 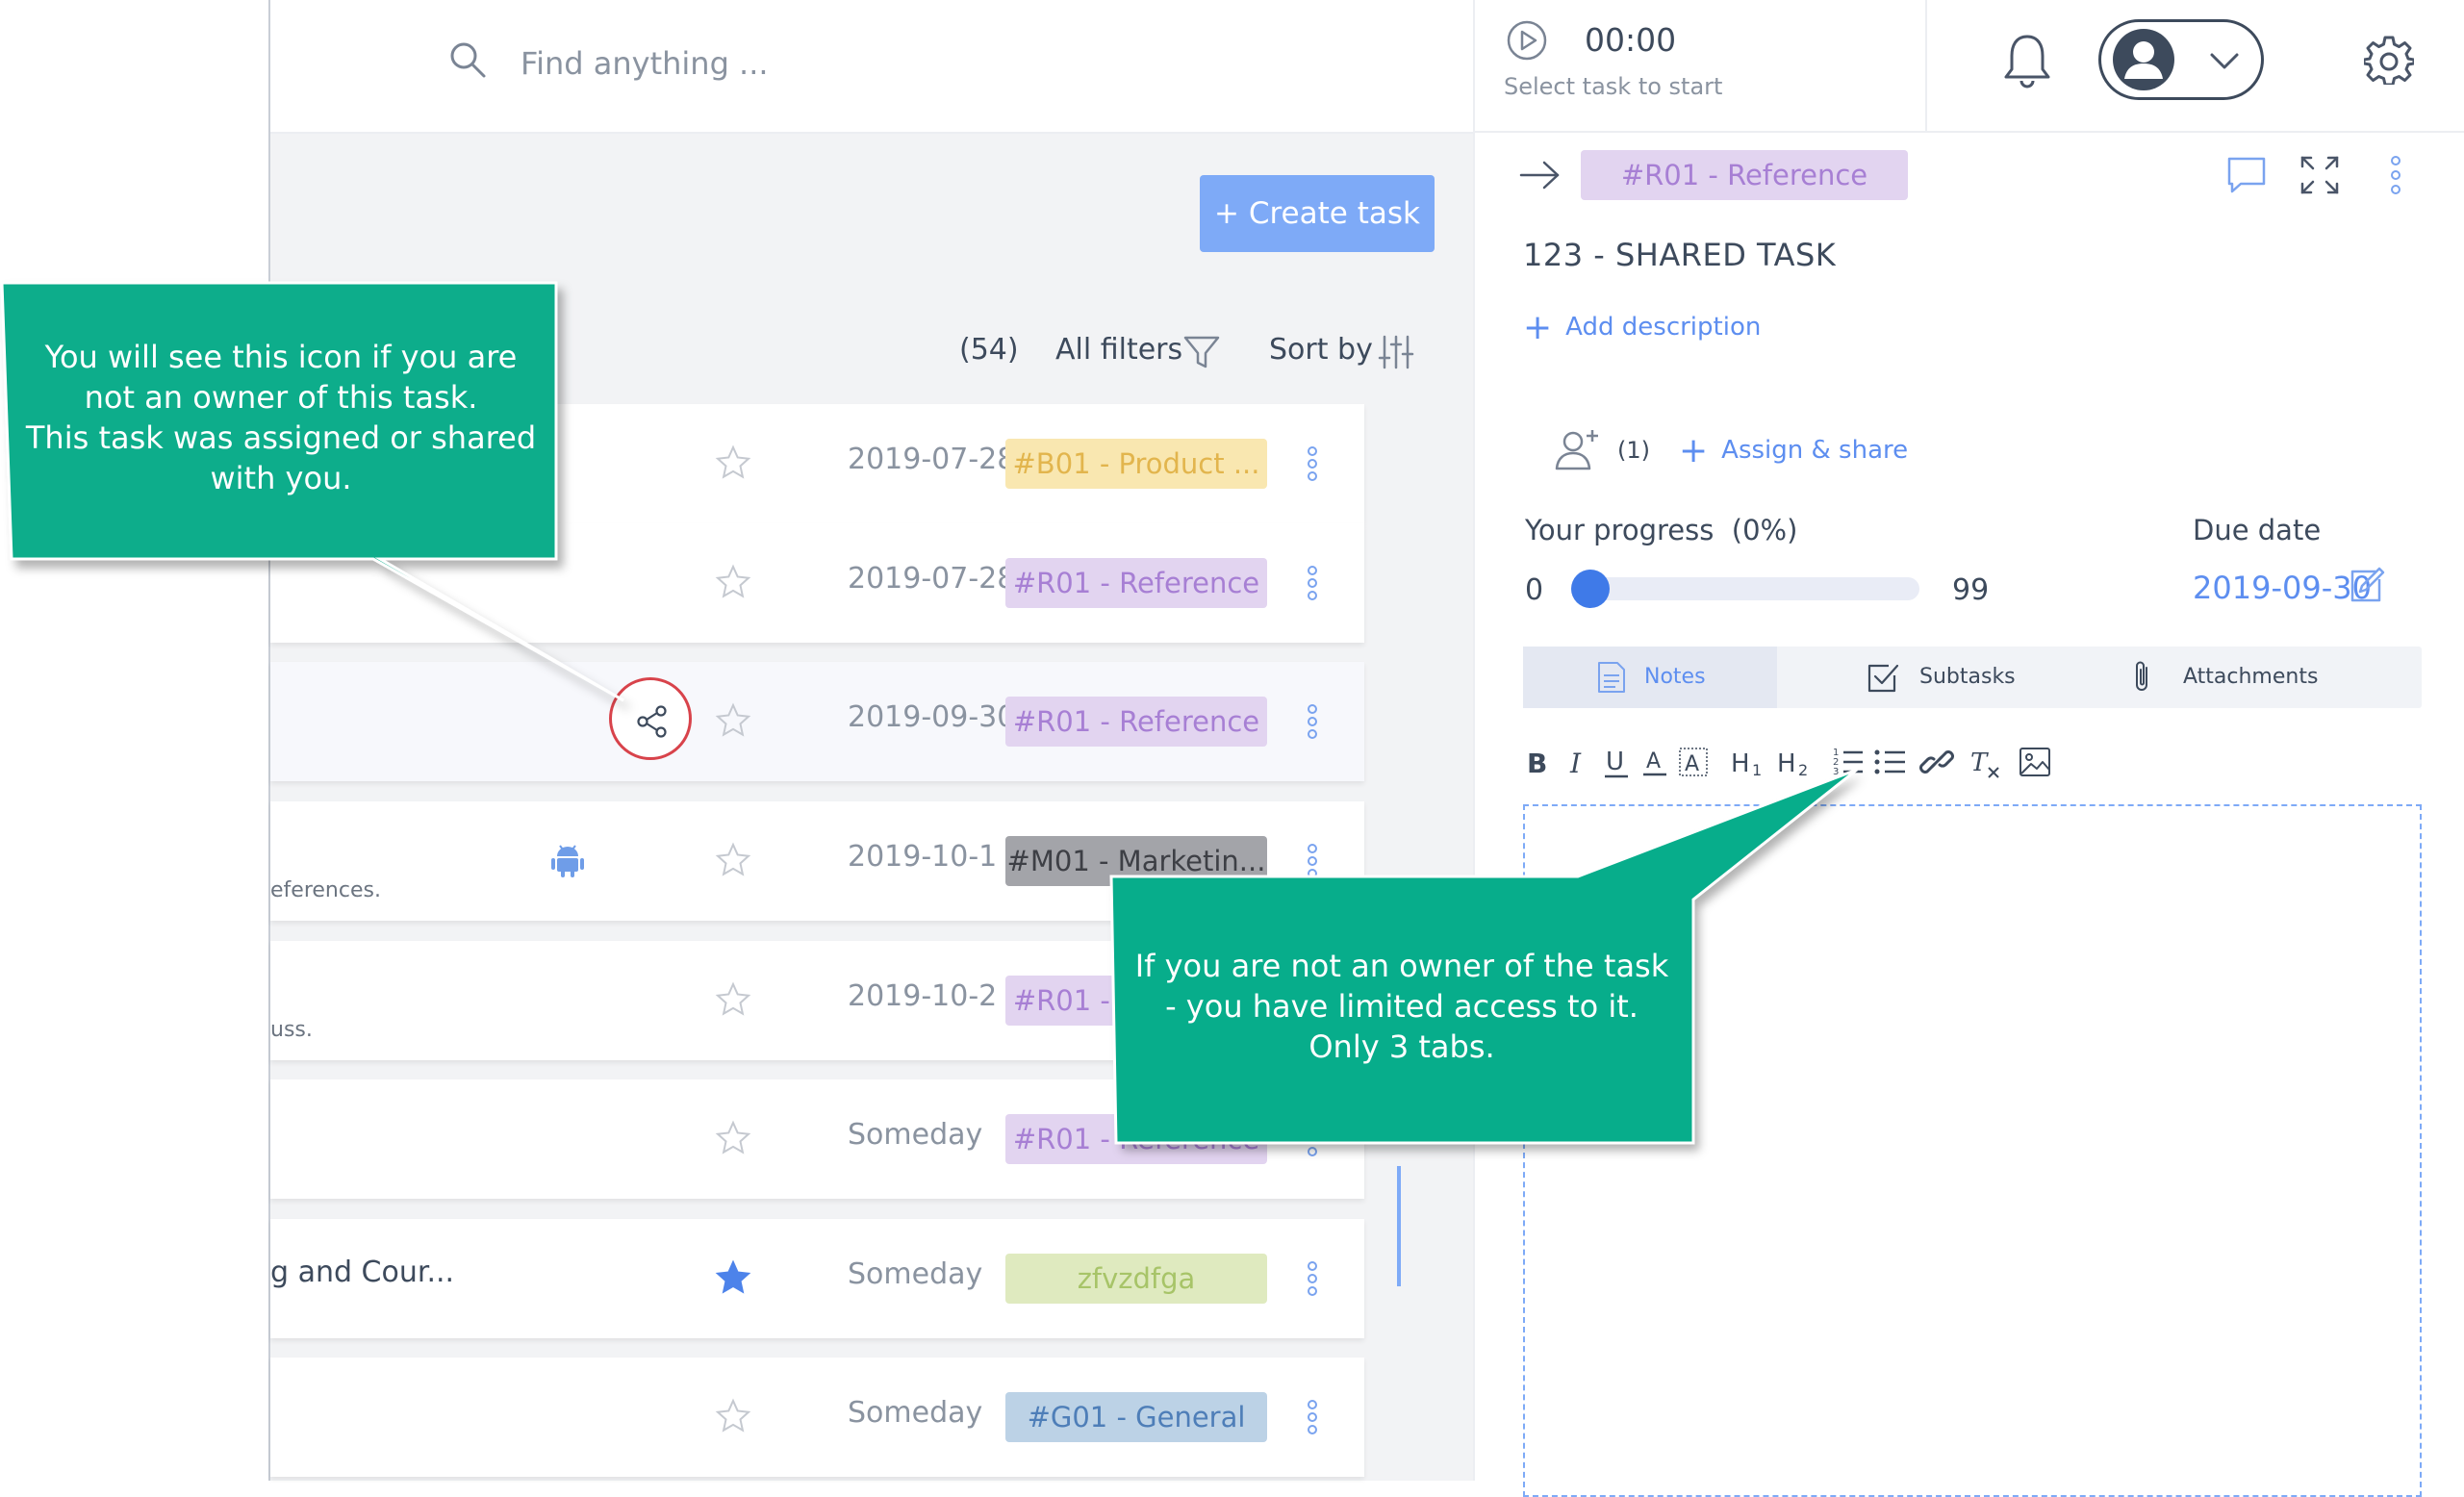 I want to click on tab-notes: Notes, so click(x=1650, y=677).